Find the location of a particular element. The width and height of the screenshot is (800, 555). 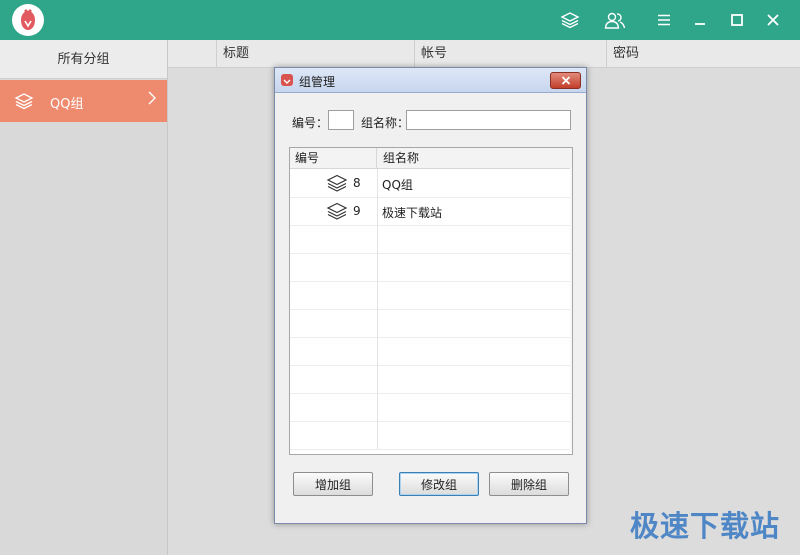

sidebar-item-label: QQ组 is located at coordinates (67, 104).